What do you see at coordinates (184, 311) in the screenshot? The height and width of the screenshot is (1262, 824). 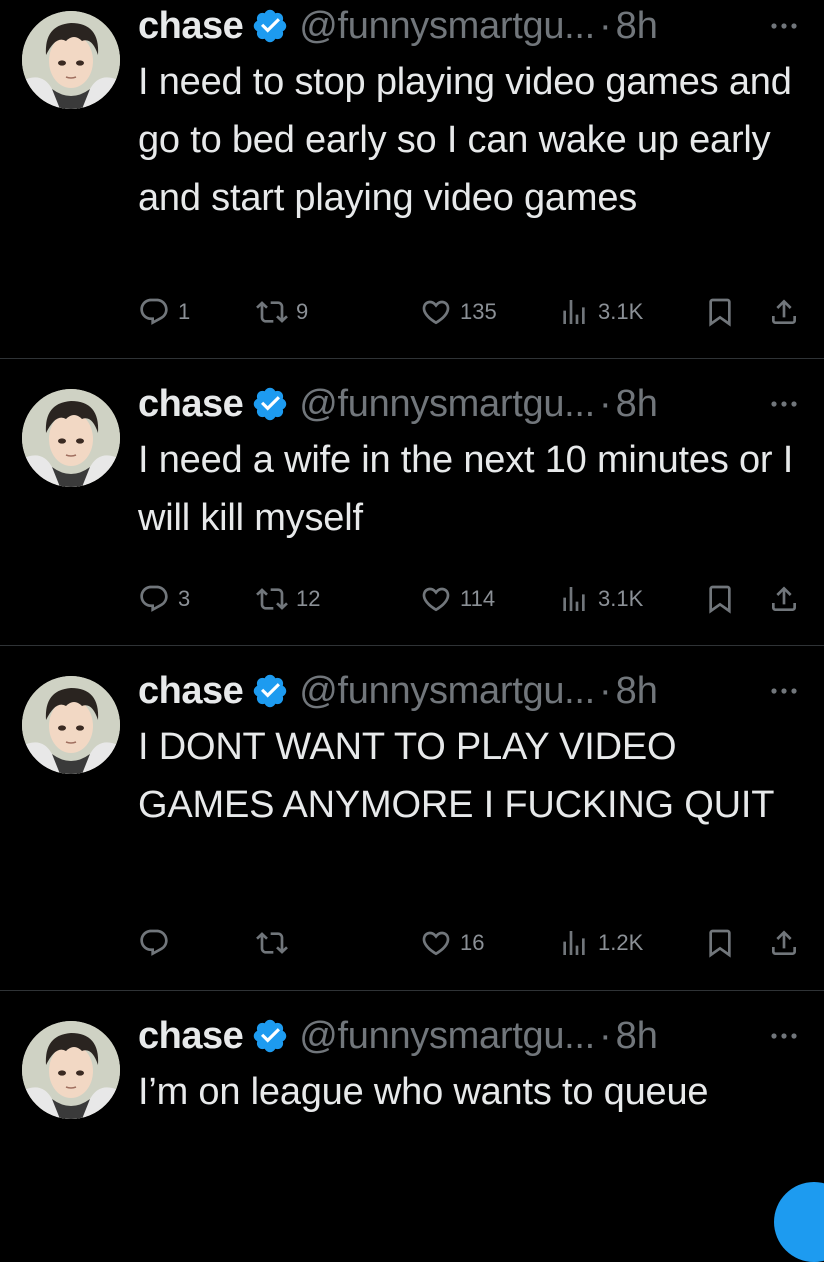 I see `reply-count: 1` at bounding box center [184, 311].